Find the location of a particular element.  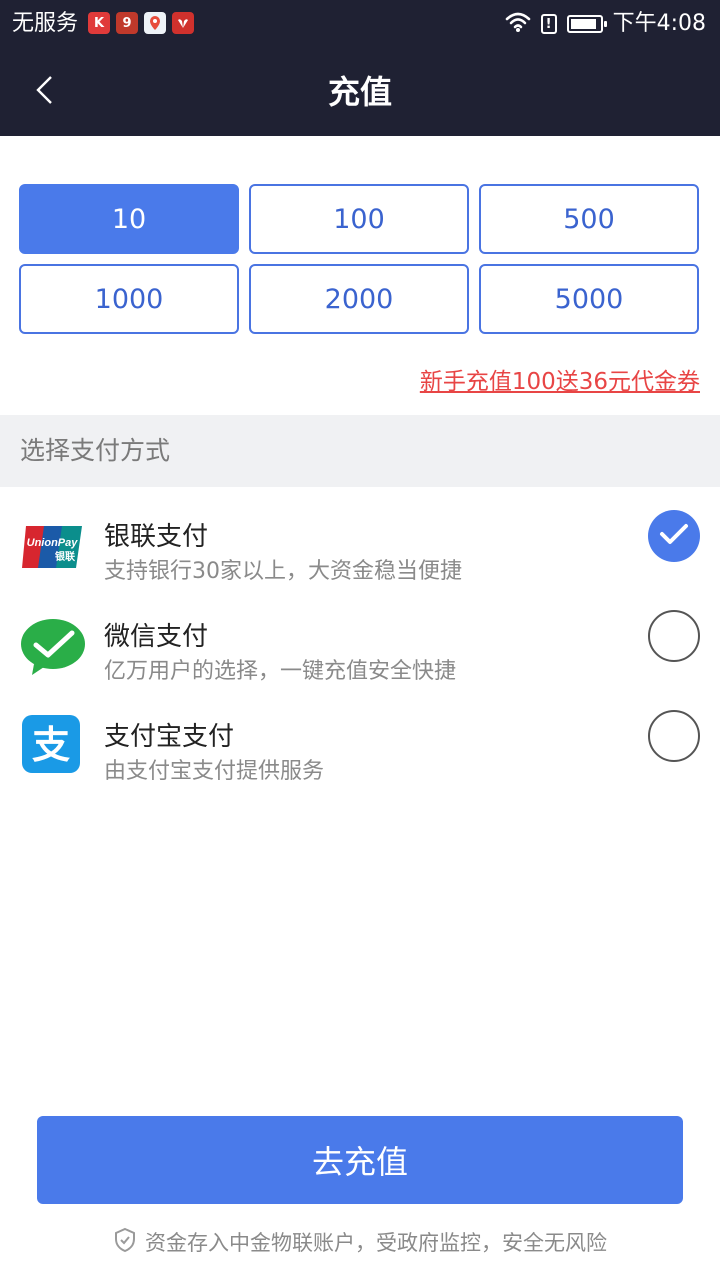

radio-checked is located at coordinates (674, 536).